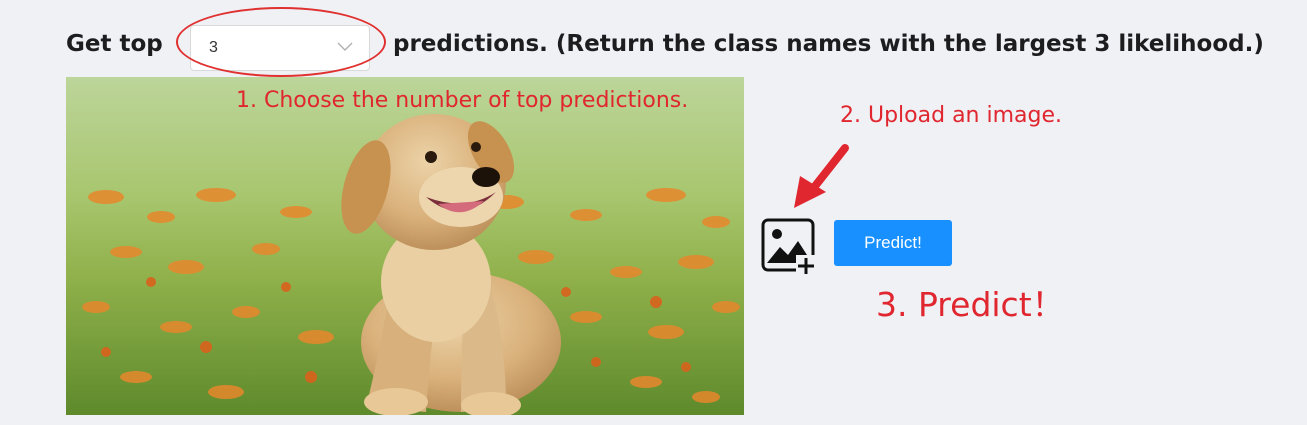 The height and width of the screenshot is (425, 1307). I want to click on step1-annotation: 1. Choose the number of top predictions., so click(462, 100).